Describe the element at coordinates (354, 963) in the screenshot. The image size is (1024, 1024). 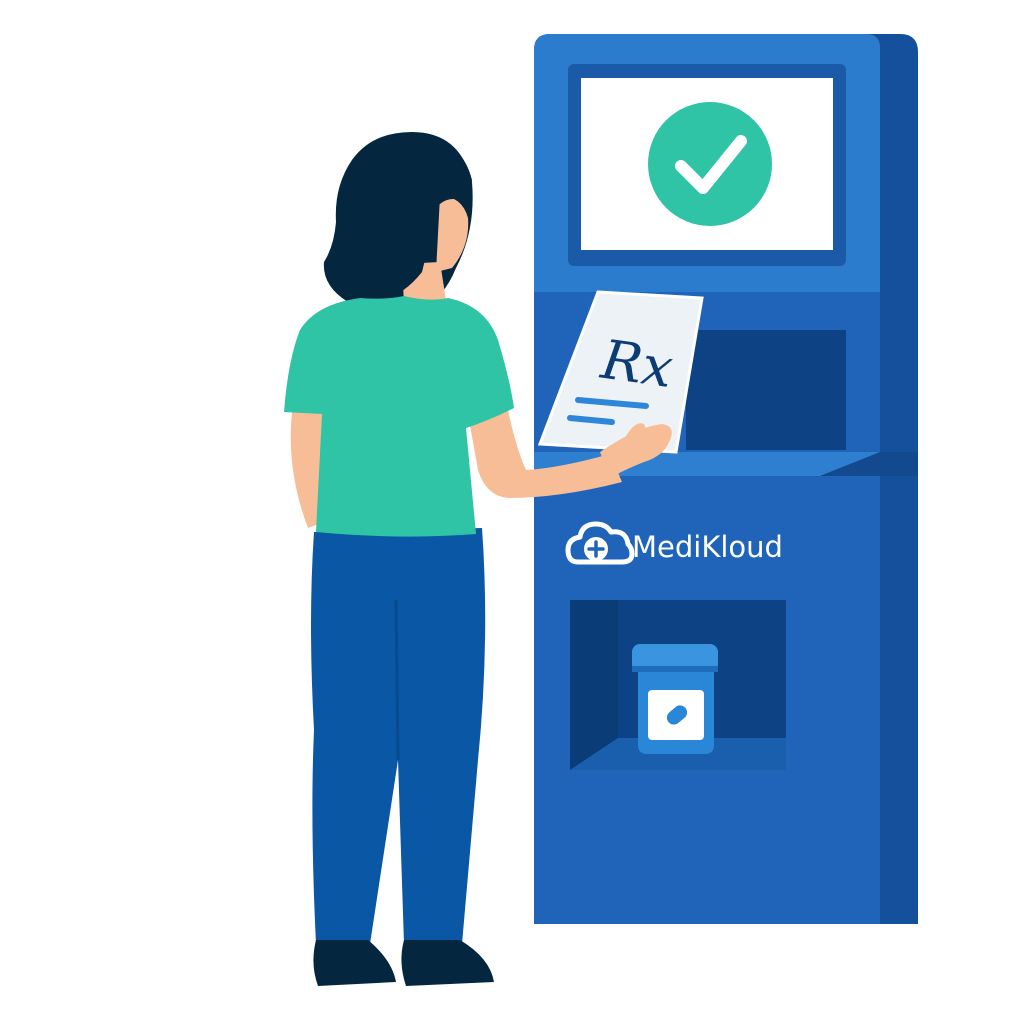
I see `left-shoe` at that location.